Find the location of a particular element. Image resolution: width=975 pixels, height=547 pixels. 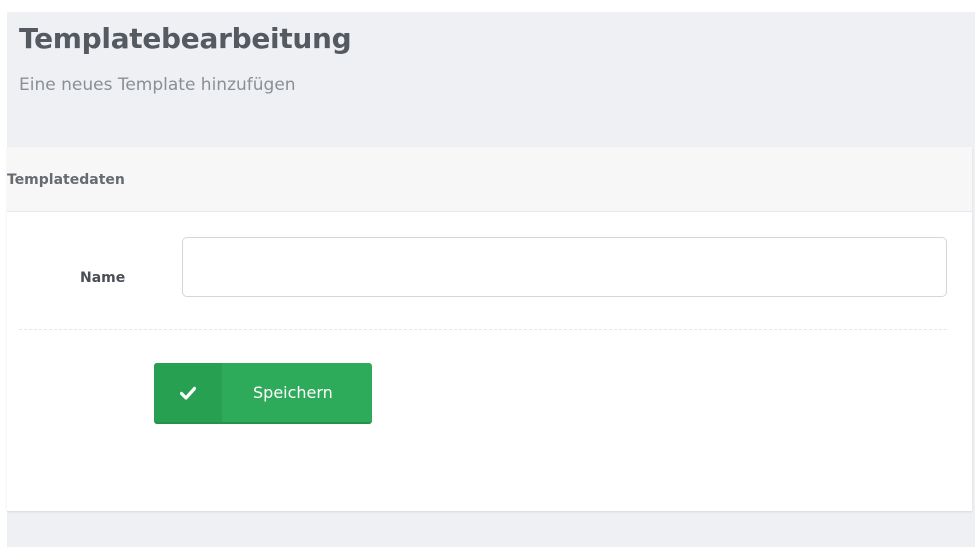

name-label: Name is located at coordinates (103, 278).